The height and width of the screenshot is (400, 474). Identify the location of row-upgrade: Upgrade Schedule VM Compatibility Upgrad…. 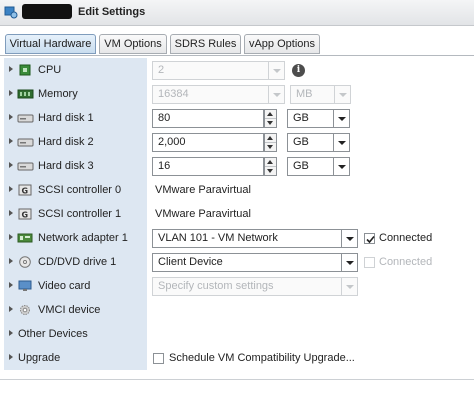
(237, 358).